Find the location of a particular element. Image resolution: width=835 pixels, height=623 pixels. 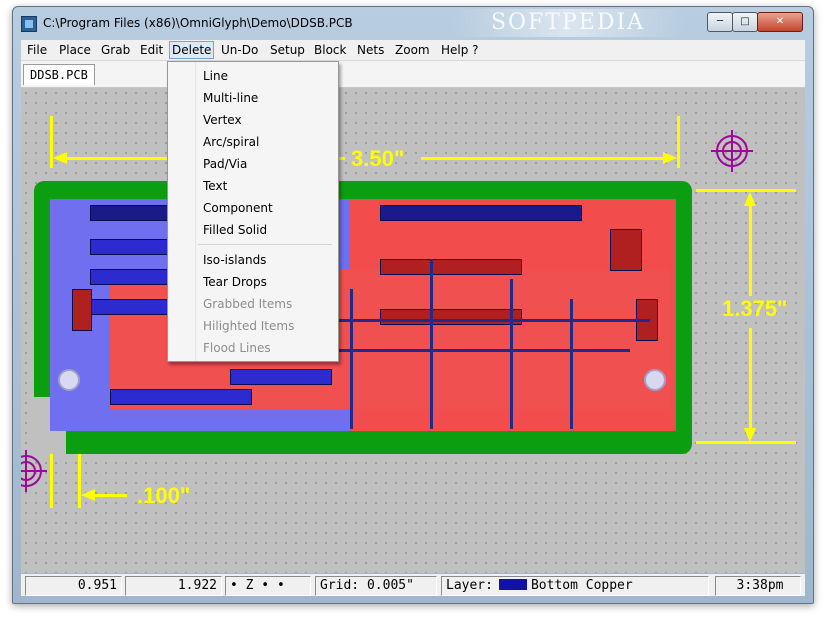

menu-grab: Grab is located at coordinates (115, 50).